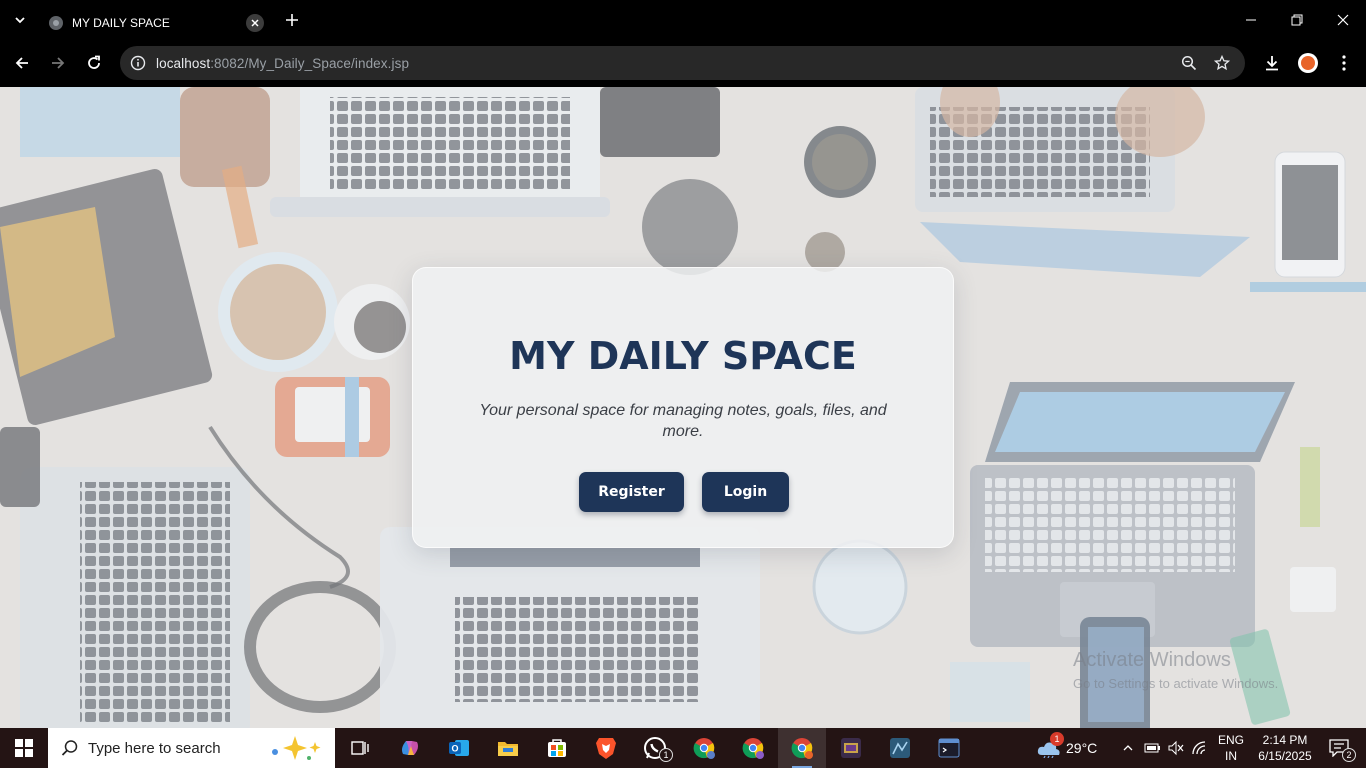  I want to click on basketball-avatar-icon, so click(1308, 63).